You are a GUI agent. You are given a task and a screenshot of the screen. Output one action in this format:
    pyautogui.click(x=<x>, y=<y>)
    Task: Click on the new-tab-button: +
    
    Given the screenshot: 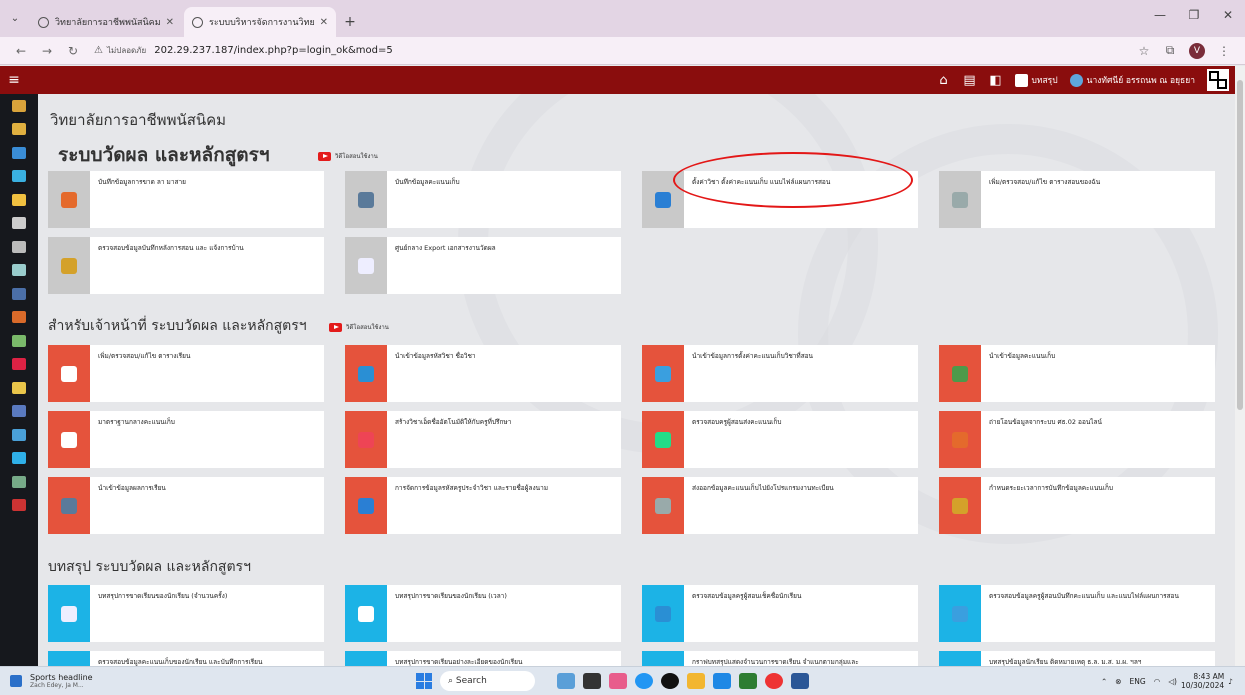 What is the action you would take?
    pyautogui.click(x=350, y=22)
    